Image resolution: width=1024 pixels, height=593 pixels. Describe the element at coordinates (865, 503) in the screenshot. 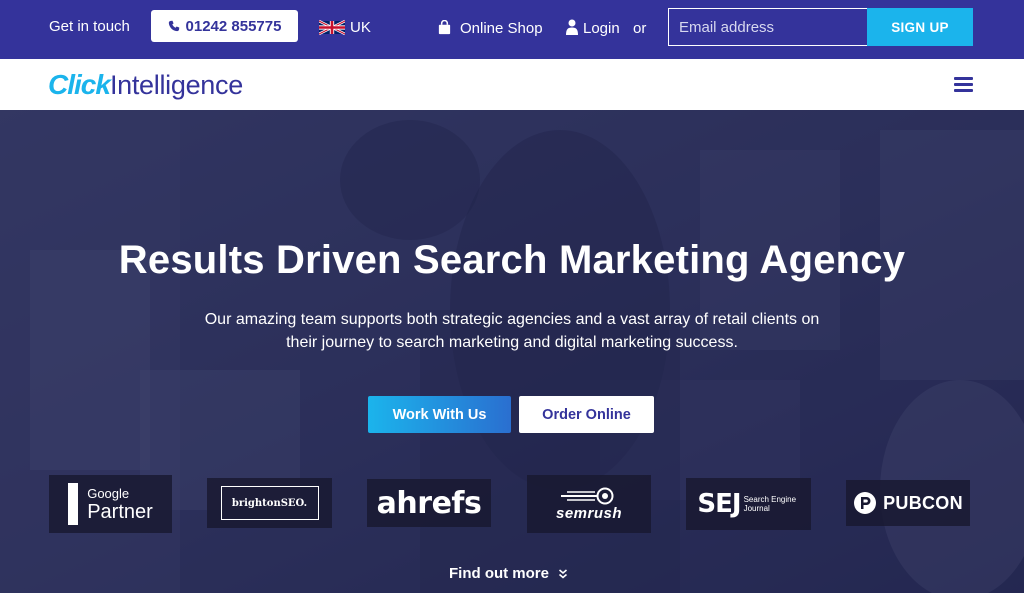

I see `pubcon-p-icon` at that location.